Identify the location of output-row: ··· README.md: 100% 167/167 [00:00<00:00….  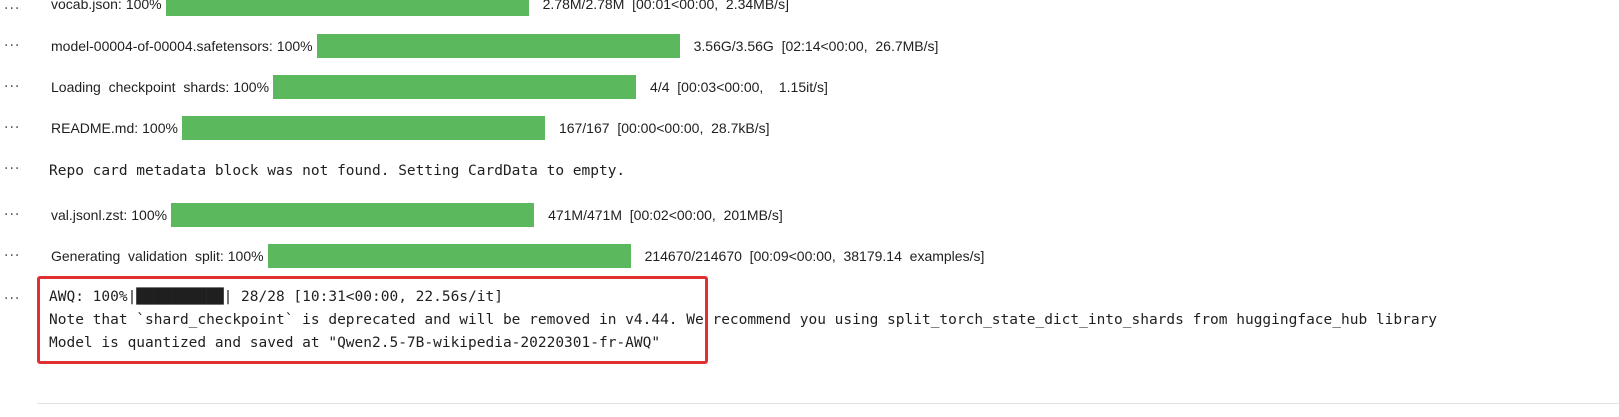
(809, 129).